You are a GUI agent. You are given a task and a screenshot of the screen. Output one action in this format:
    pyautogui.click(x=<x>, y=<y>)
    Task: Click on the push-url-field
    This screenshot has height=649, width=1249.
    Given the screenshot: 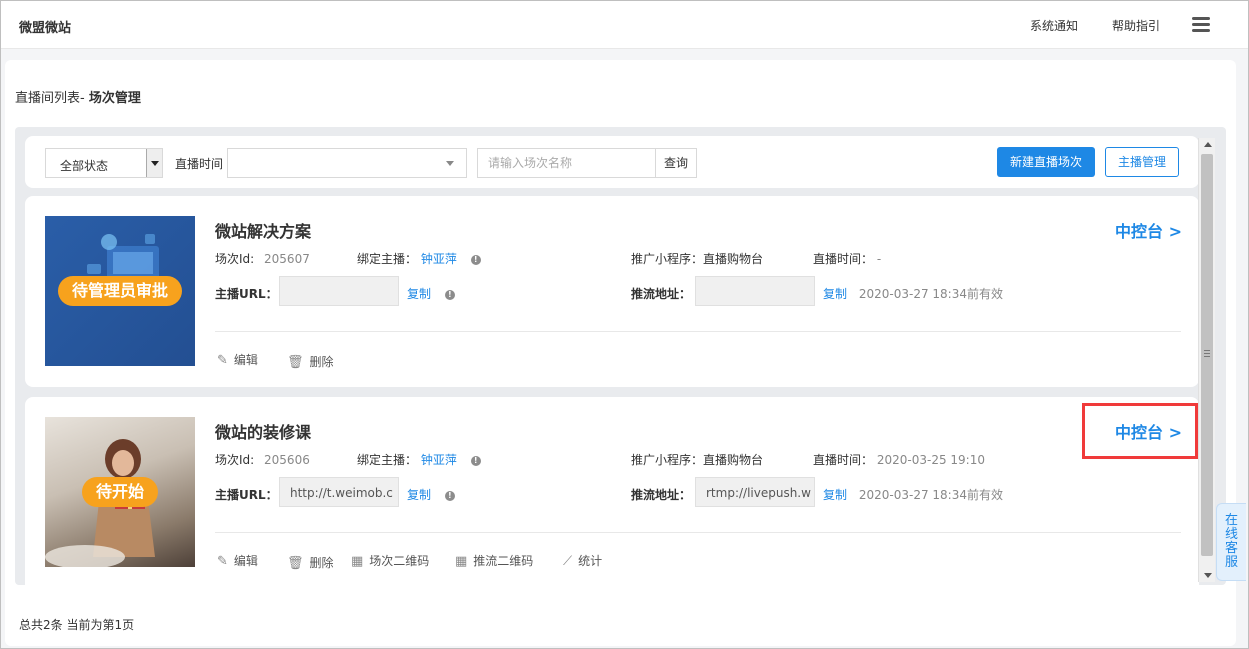 What is the action you would take?
    pyautogui.click(x=755, y=291)
    